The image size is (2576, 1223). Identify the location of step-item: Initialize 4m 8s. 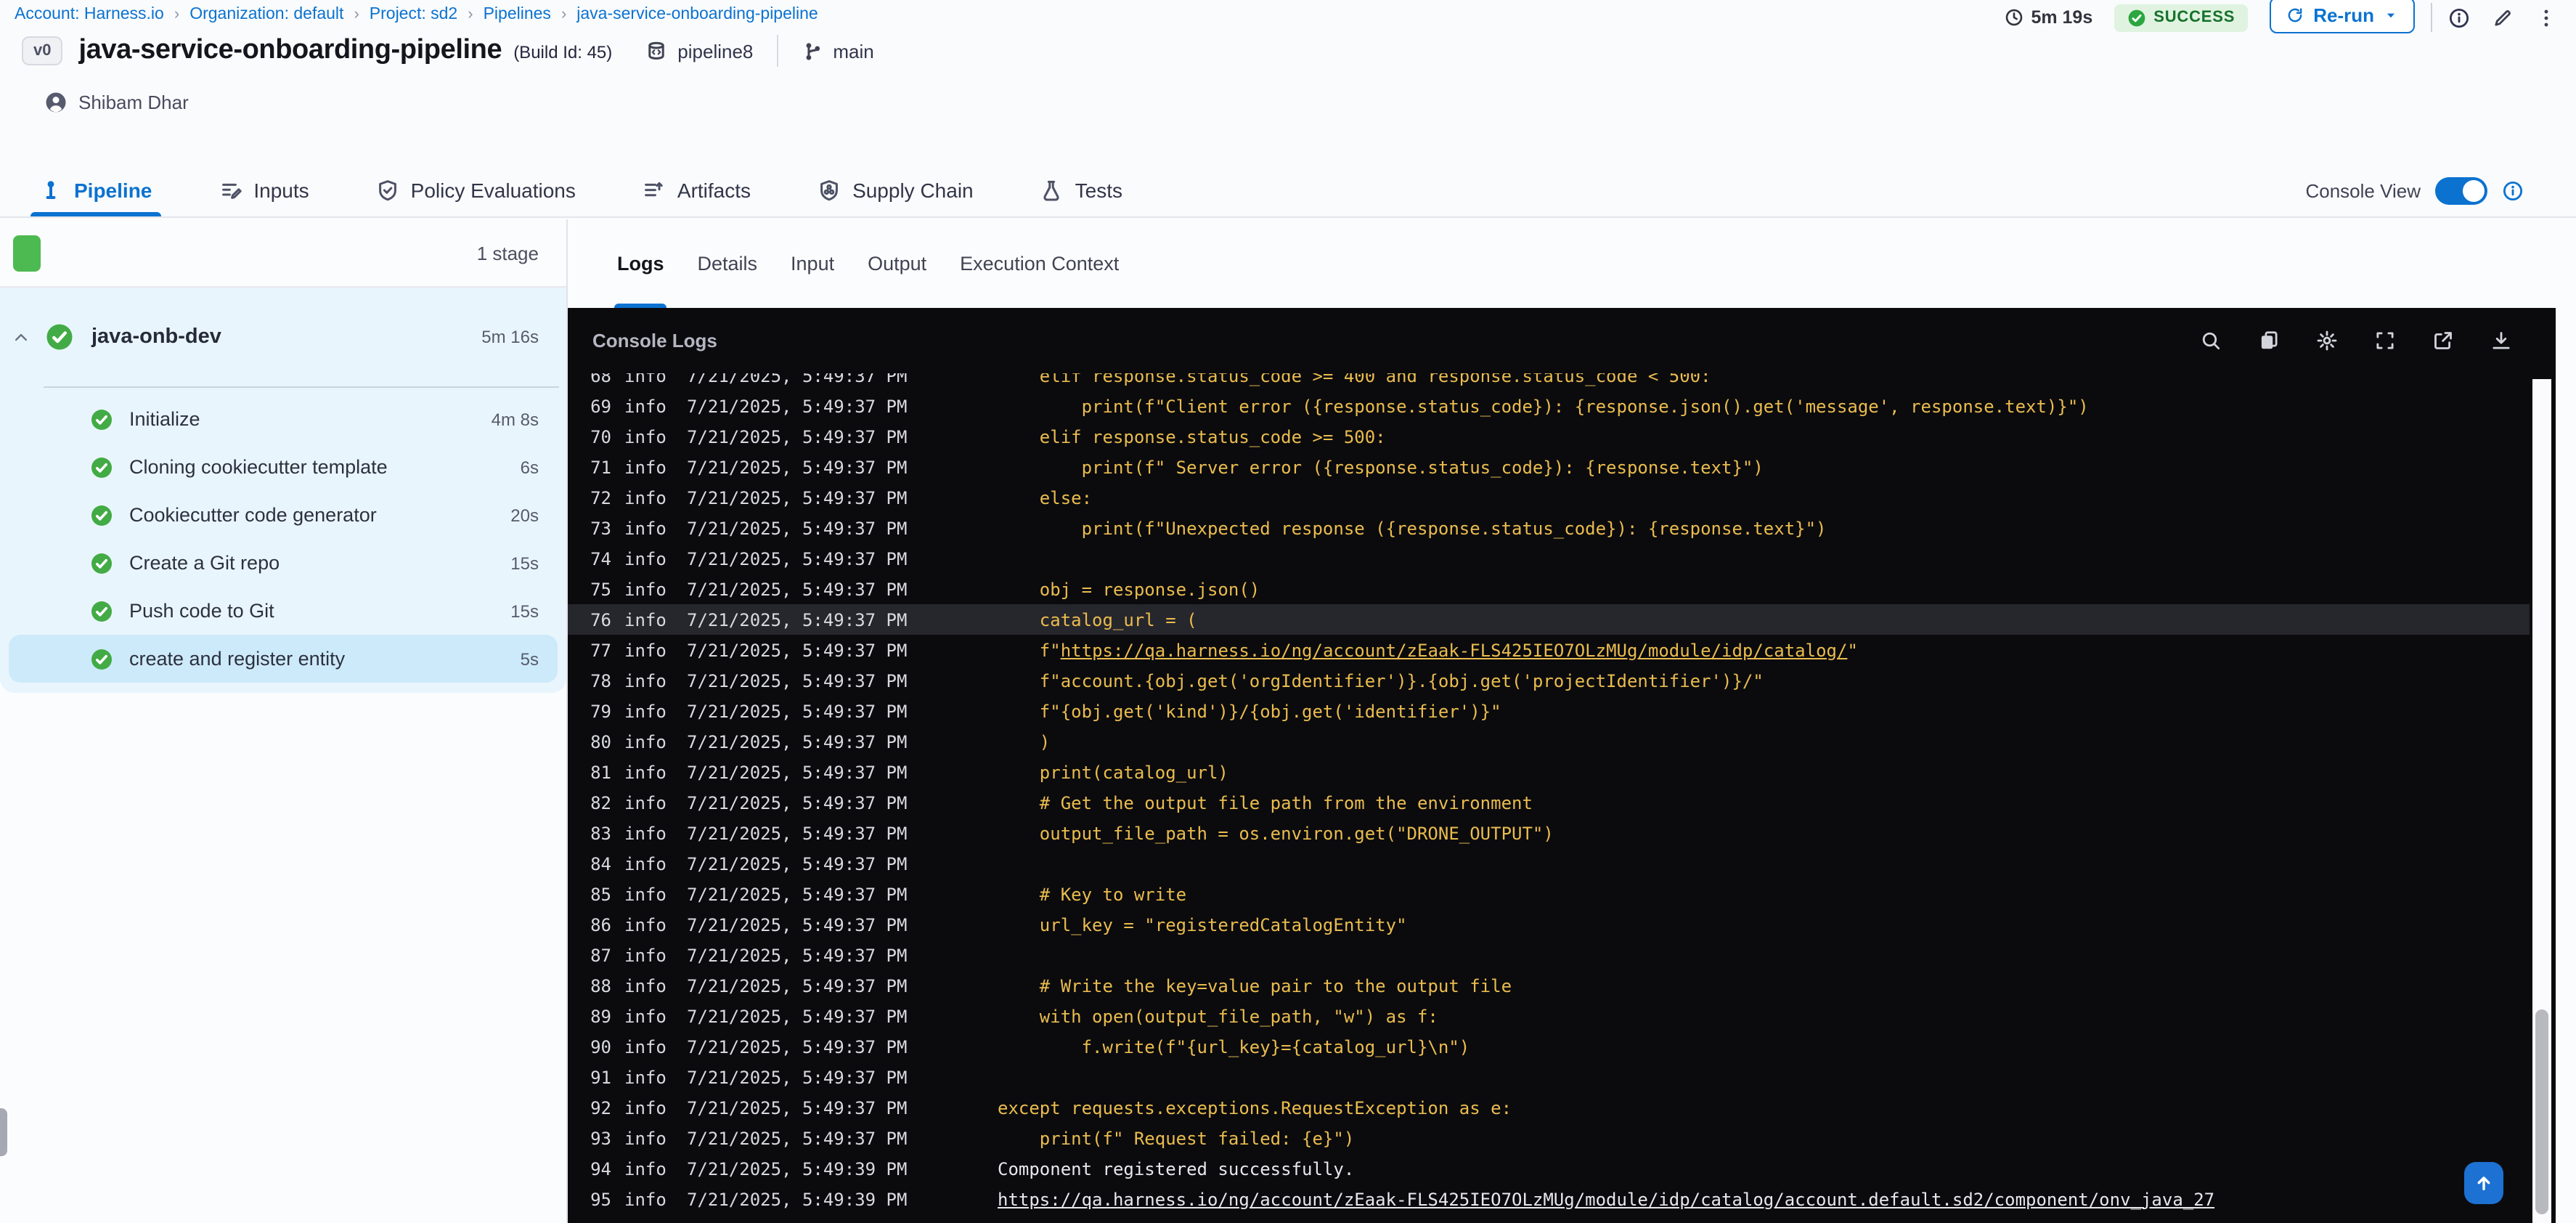
(283, 419).